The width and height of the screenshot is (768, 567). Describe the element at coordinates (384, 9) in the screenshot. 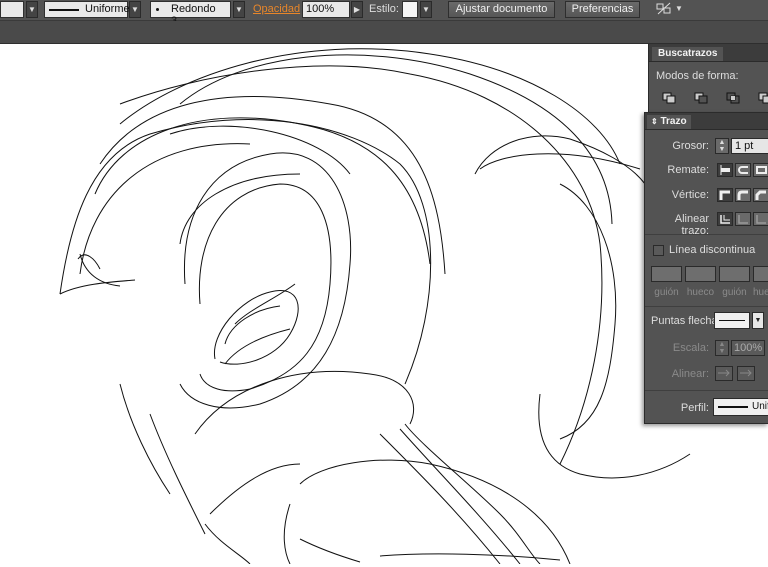

I see `style-label: Estilo:` at that location.